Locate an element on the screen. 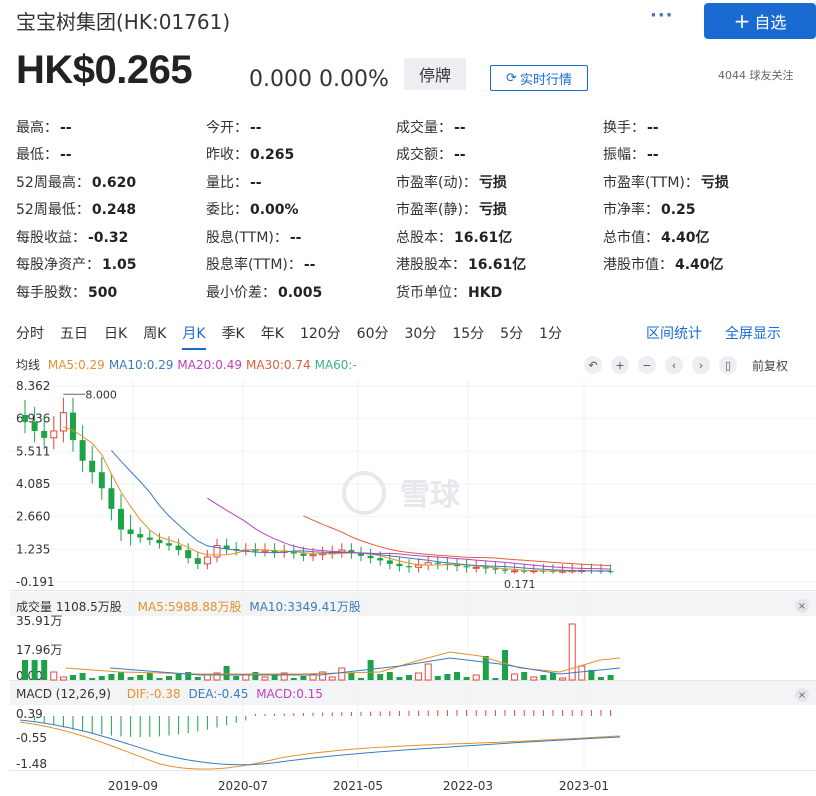  quote-label: 股息率(TTM)： is located at coordinates (254, 265).